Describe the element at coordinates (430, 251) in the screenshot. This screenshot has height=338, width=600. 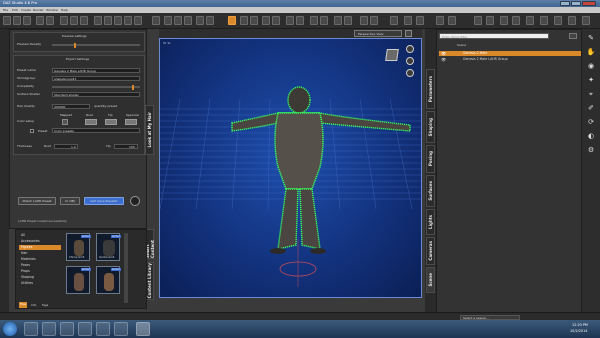
I see `tab-cameras: Cameras` at that location.